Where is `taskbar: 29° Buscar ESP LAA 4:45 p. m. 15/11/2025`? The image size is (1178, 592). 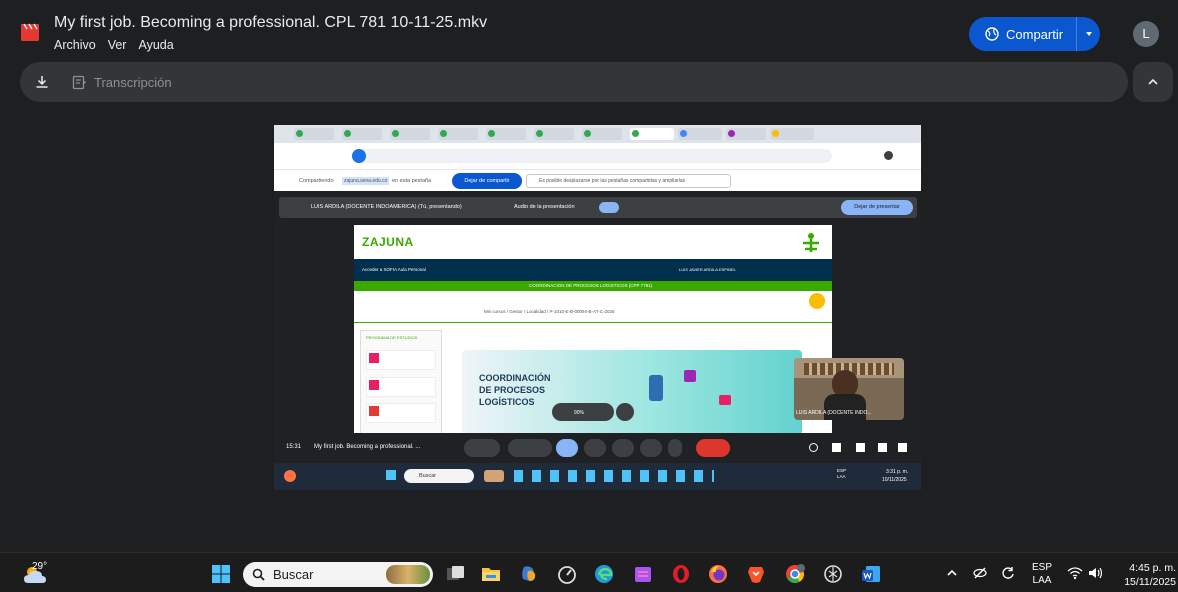 taskbar: 29° Buscar ESP LAA 4:45 p. m. 15/11/2025 is located at coordinates (589, 572).